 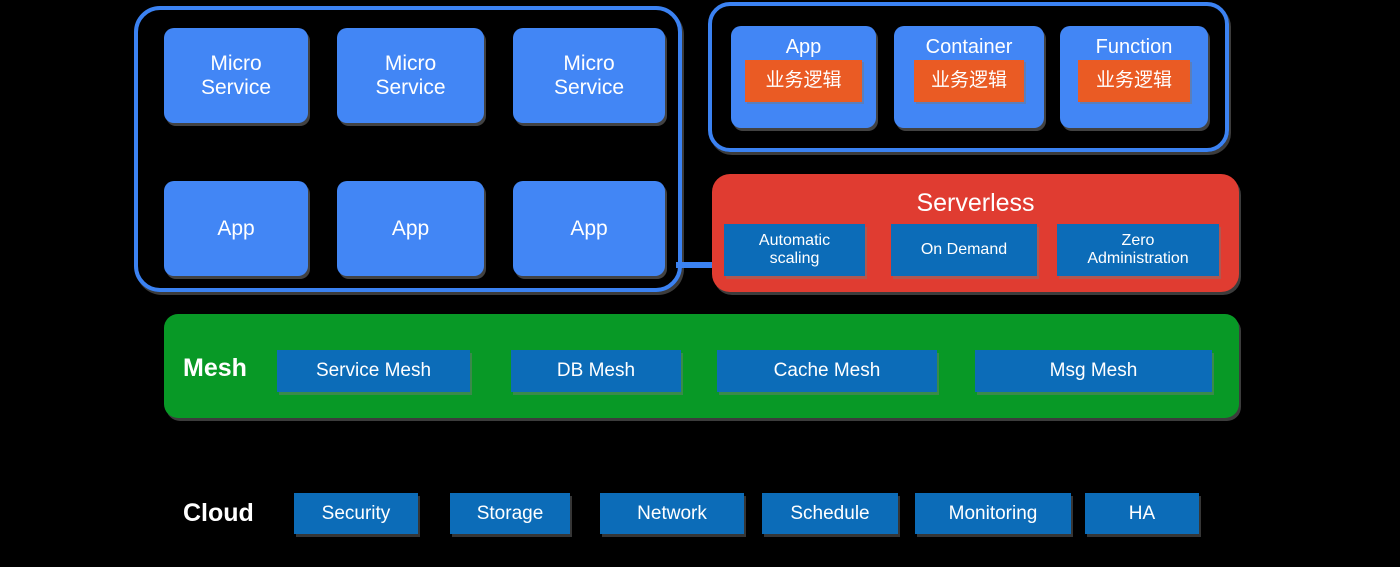 I want to click on runtime-card-app-title: App, so click(x=803, y=47).